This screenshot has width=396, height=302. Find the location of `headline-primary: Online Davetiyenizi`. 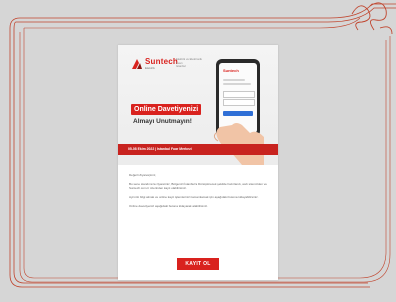

headline-primary: Online Davetiyenizi is located at coordinates (166, 109).